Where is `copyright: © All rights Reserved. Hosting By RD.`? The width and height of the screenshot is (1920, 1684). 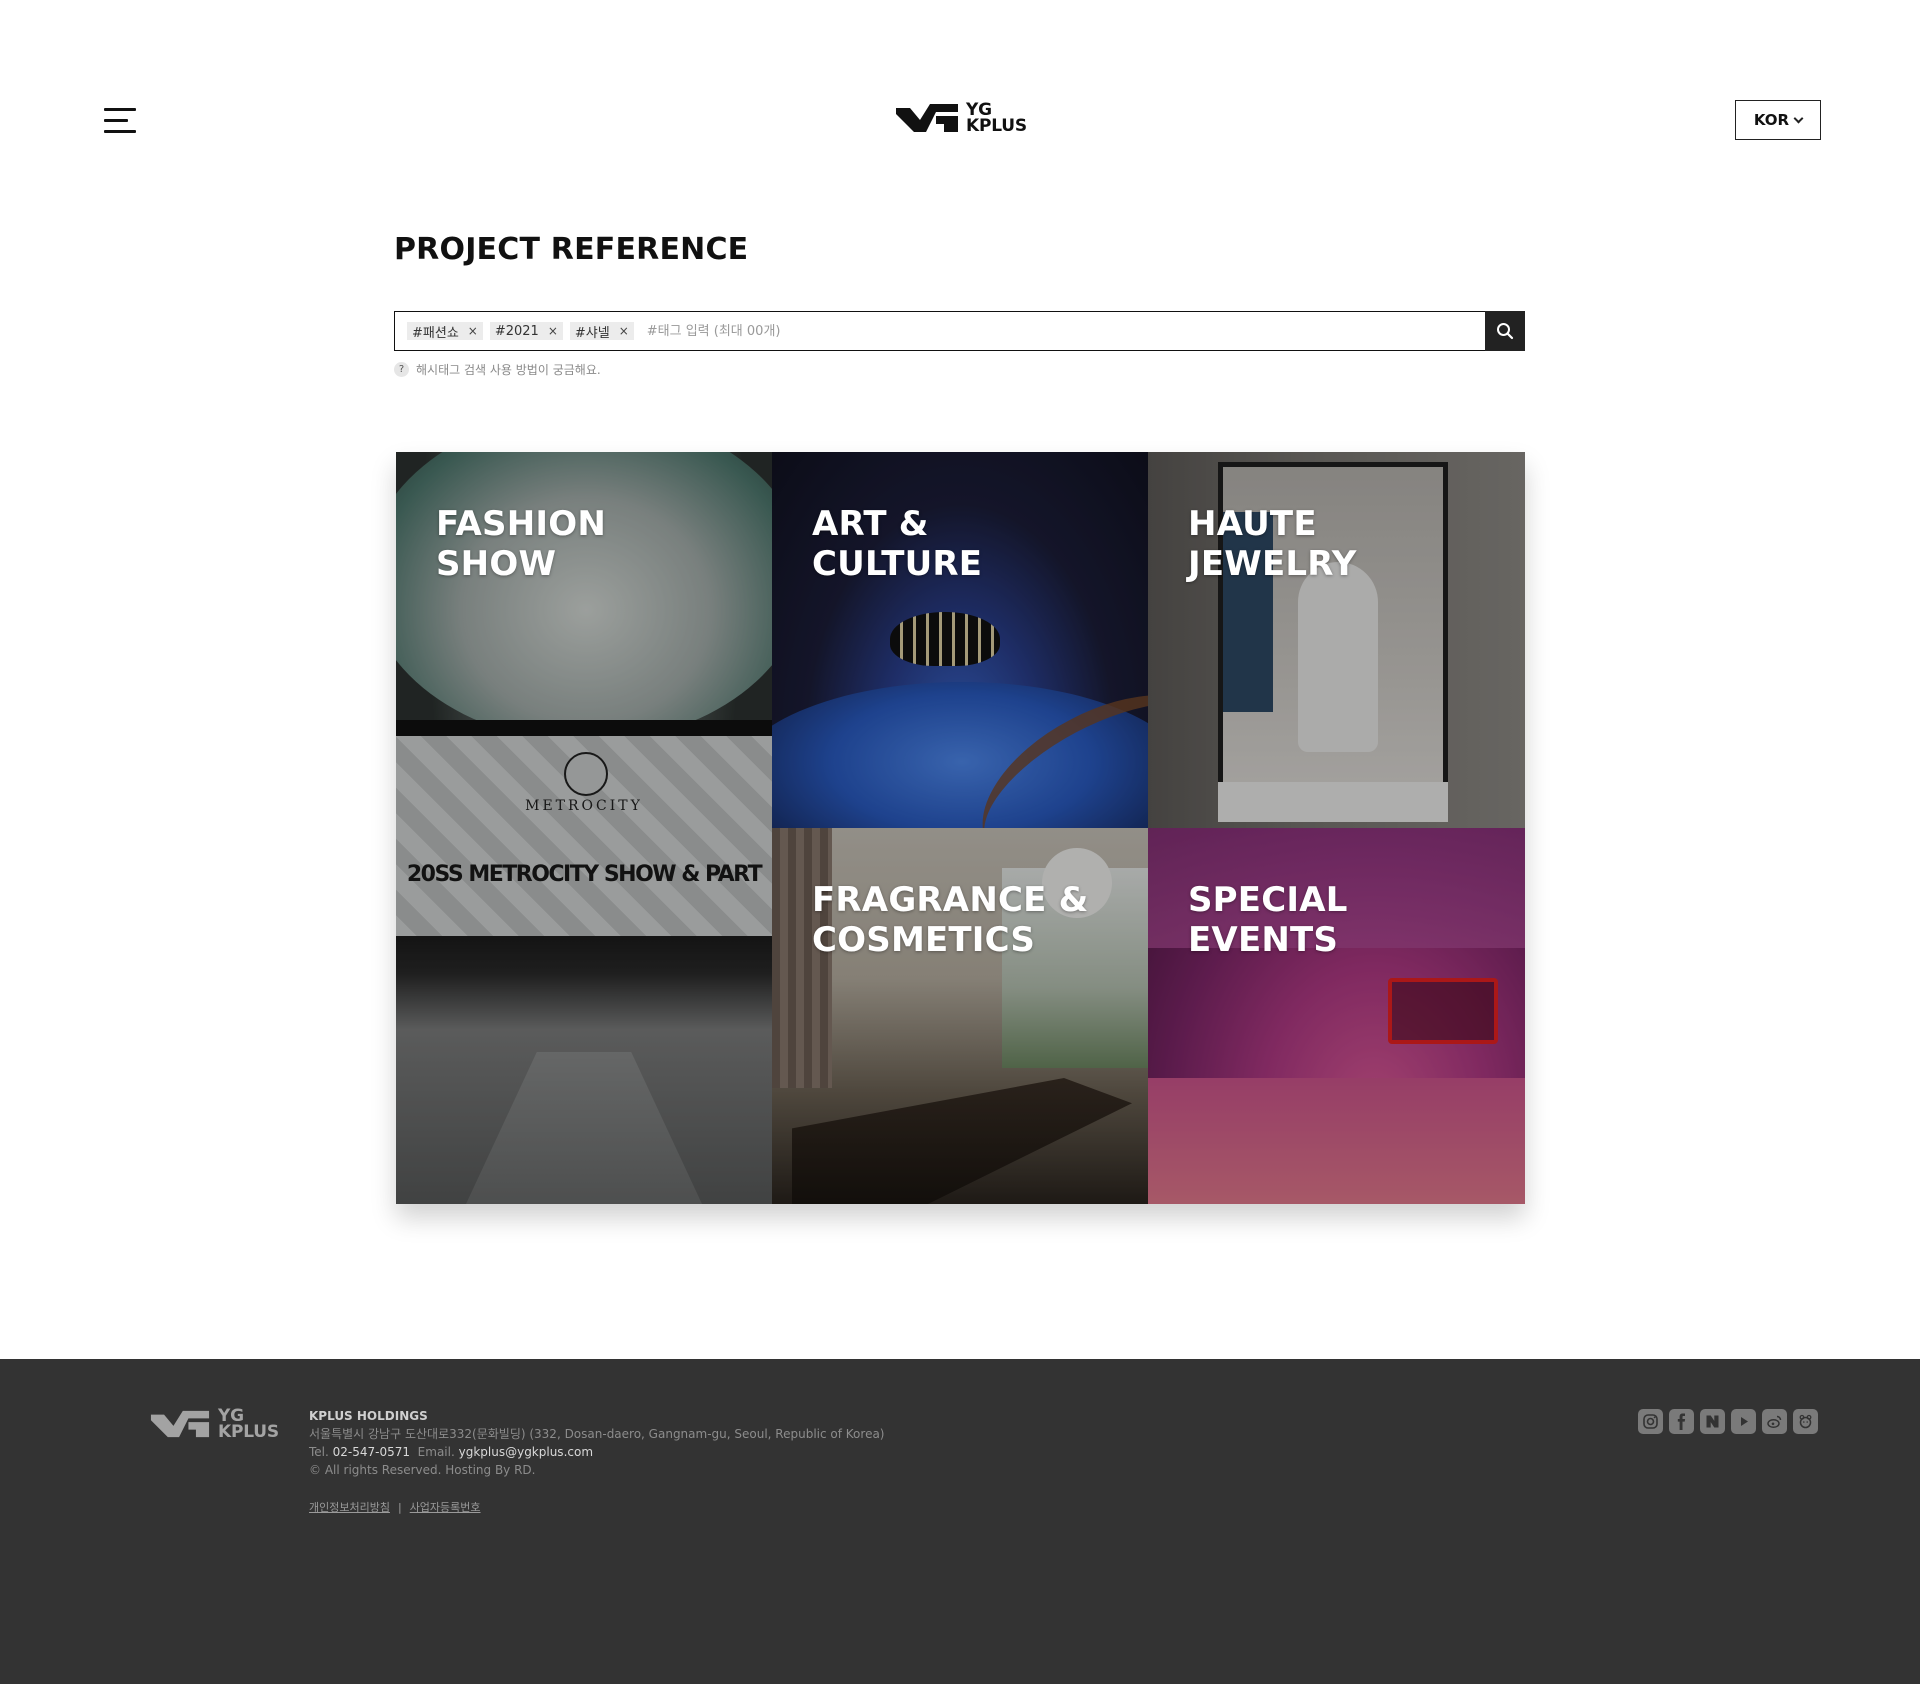
copyright: © All rights Reserved. Hosting By RD. is located at coordinates (422, 1470).